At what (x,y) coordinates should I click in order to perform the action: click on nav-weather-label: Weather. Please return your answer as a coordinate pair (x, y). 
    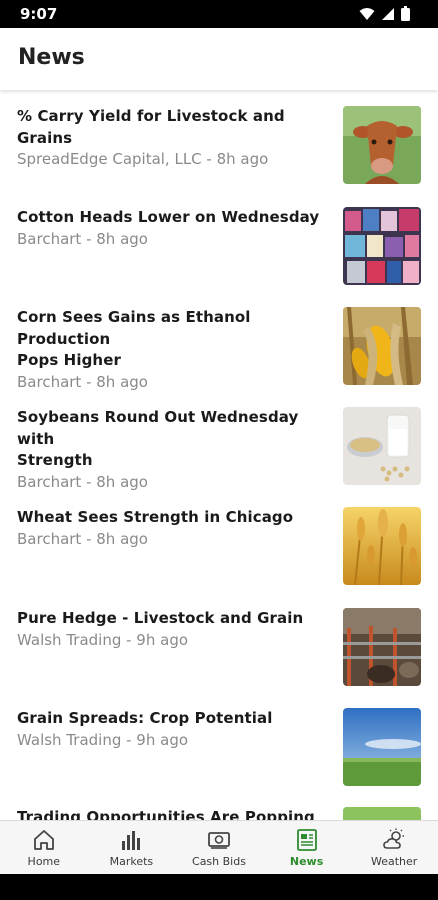
    Looking at the image, I should click on (394, 861).